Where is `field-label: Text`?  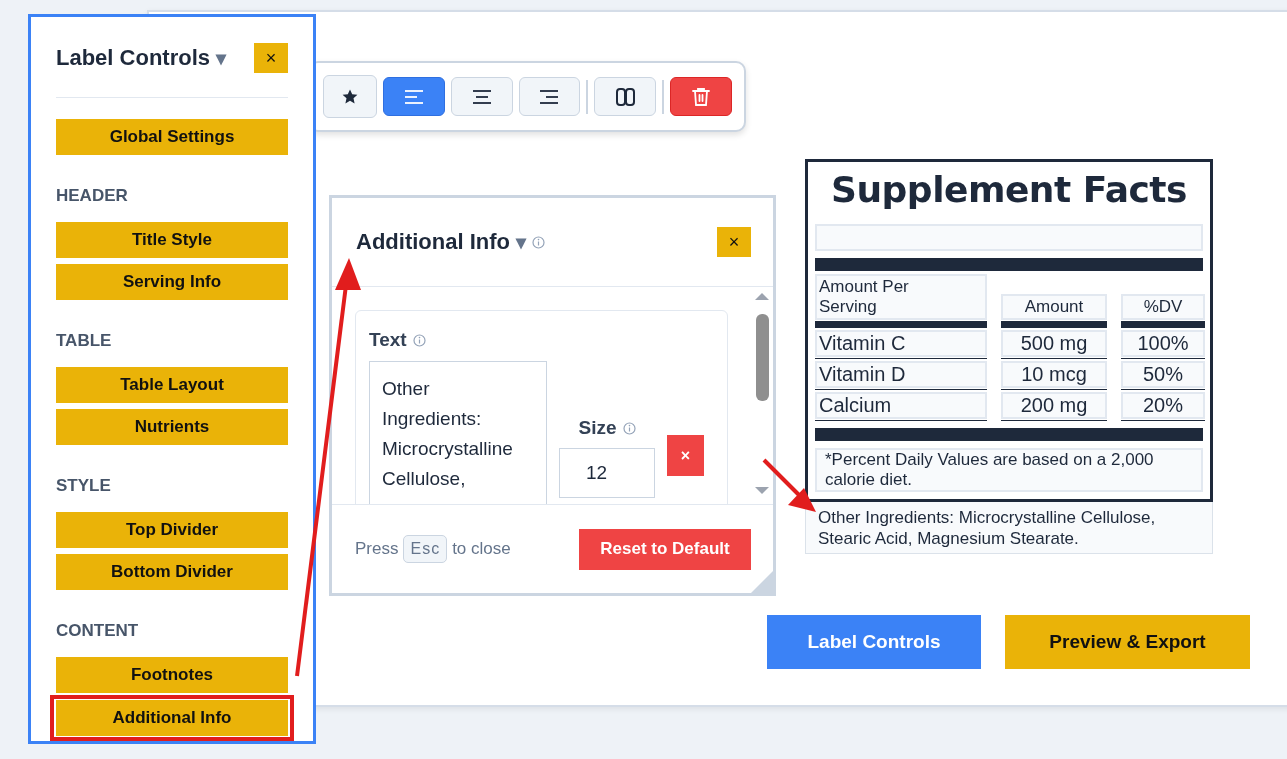
field-label: Text is located at coordinates (388, 340).